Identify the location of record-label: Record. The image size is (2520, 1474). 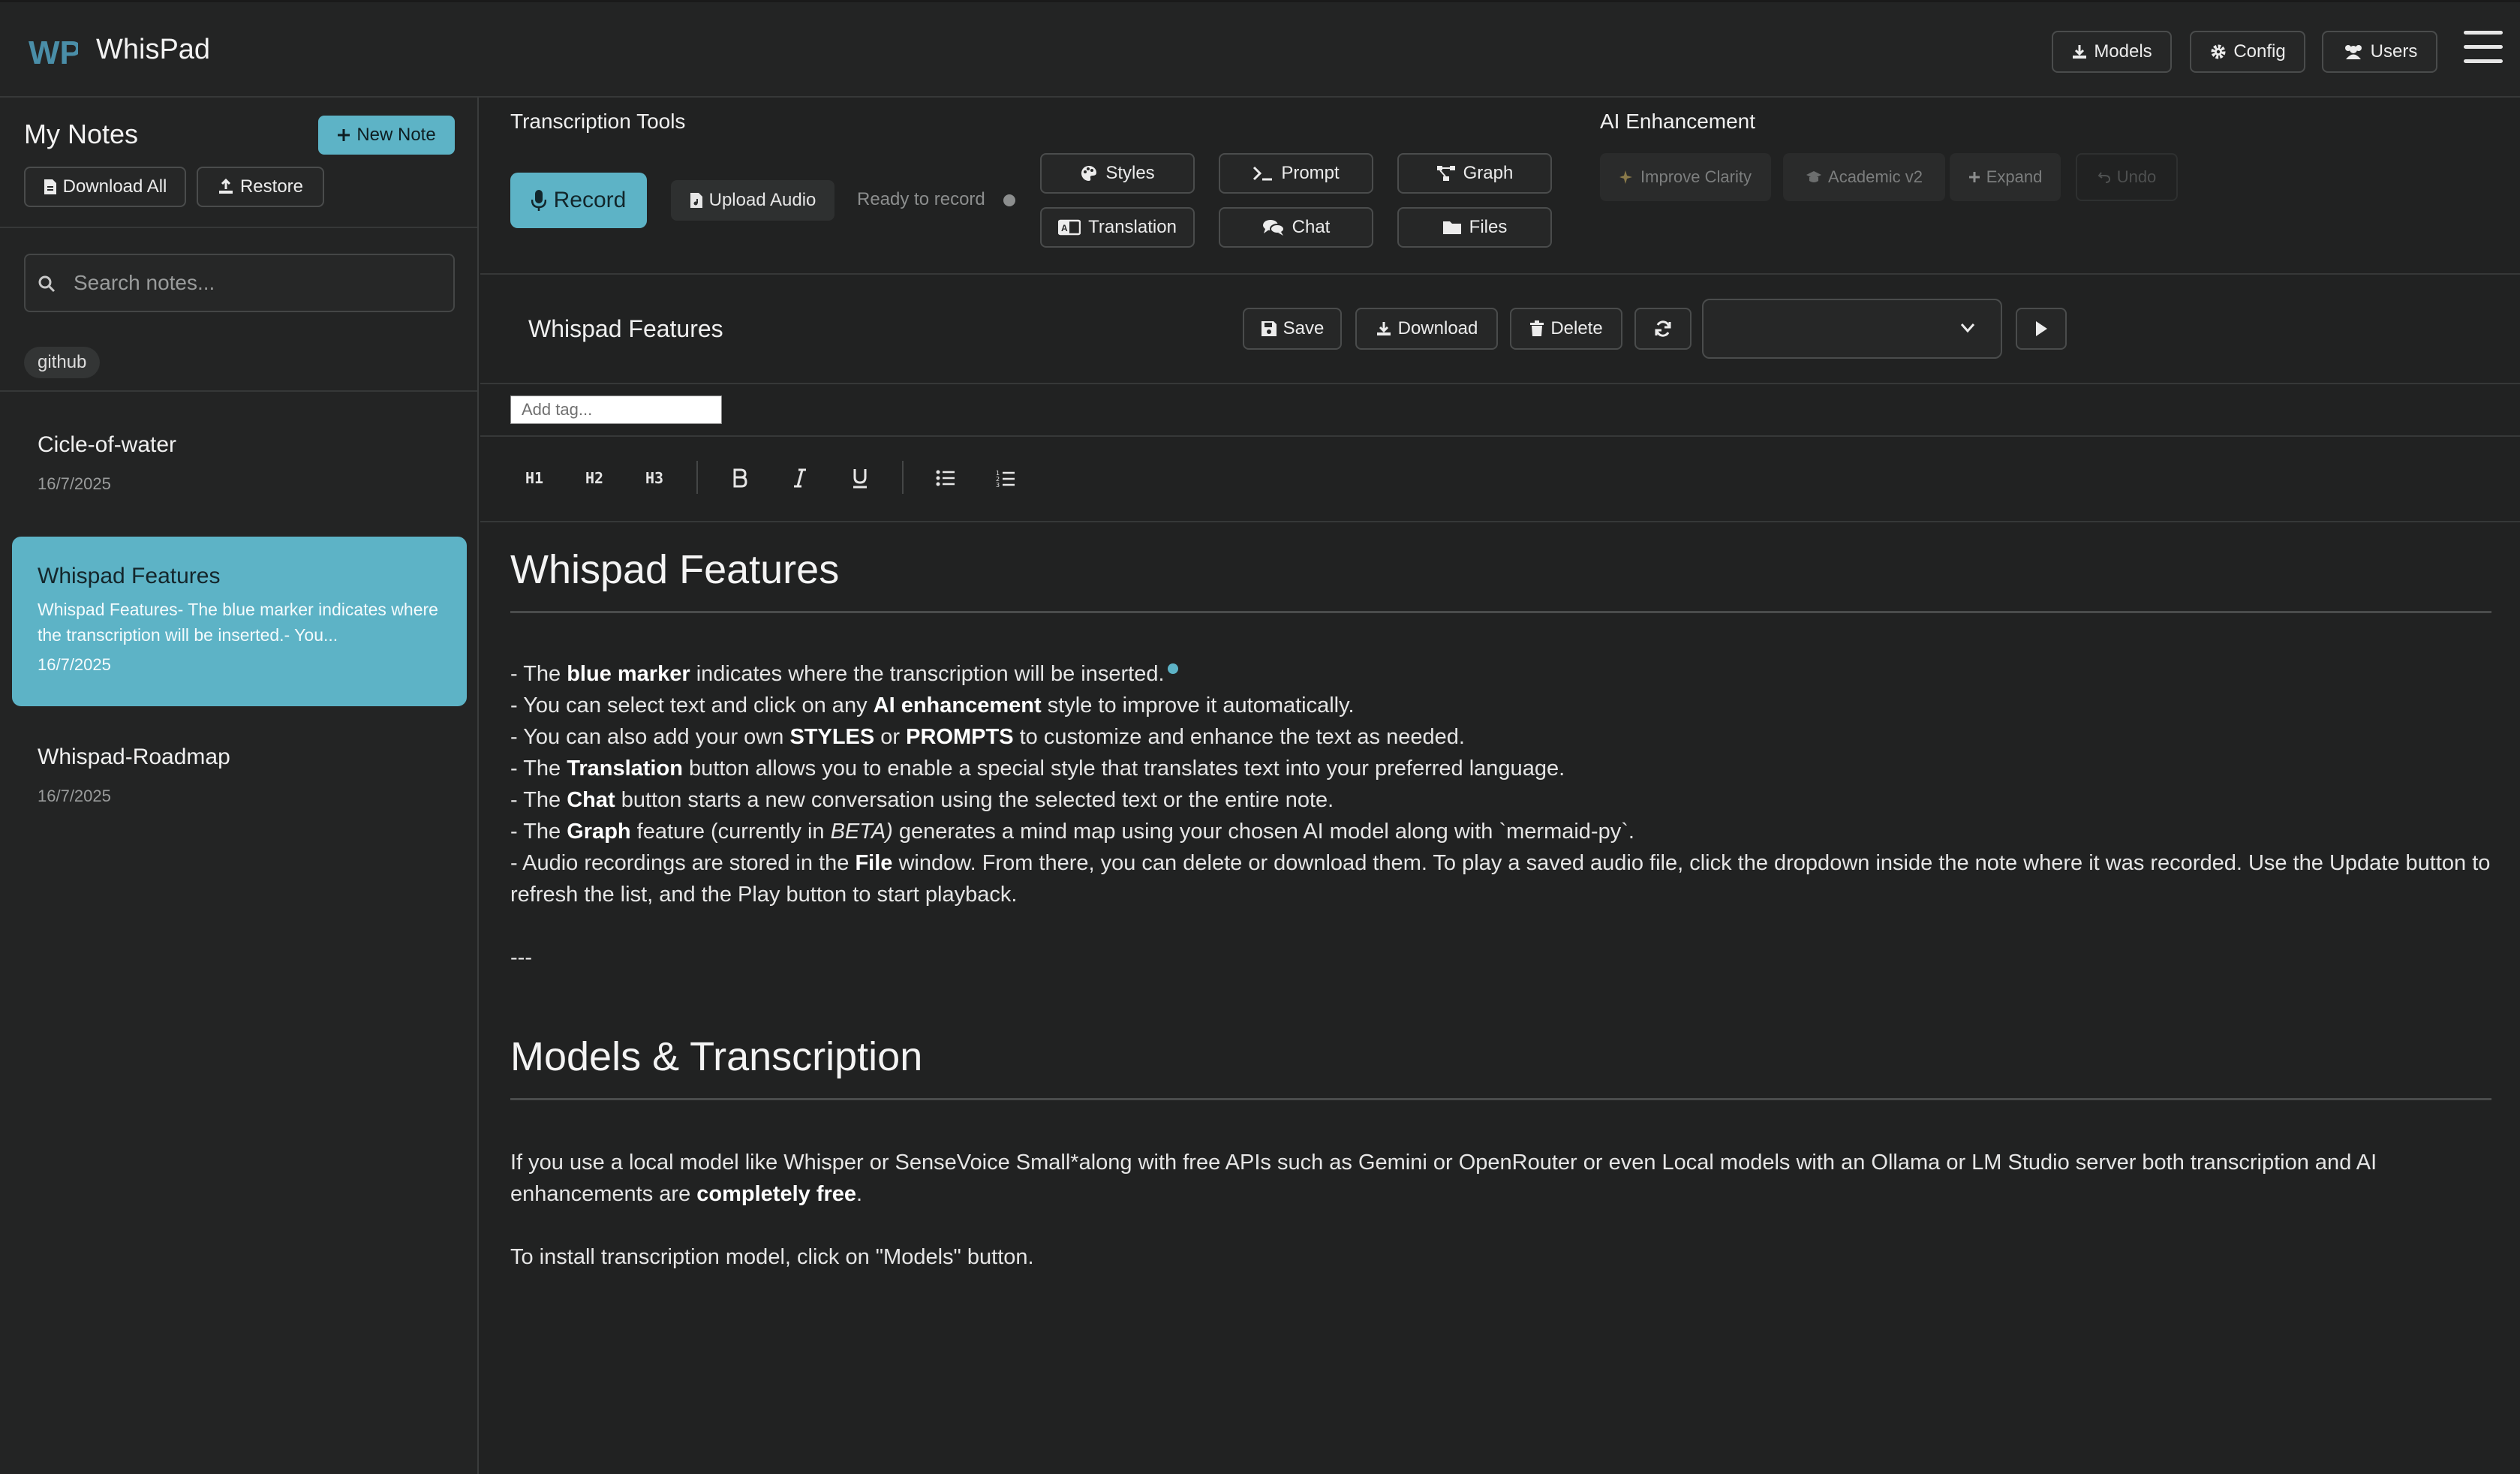
(590, 200).